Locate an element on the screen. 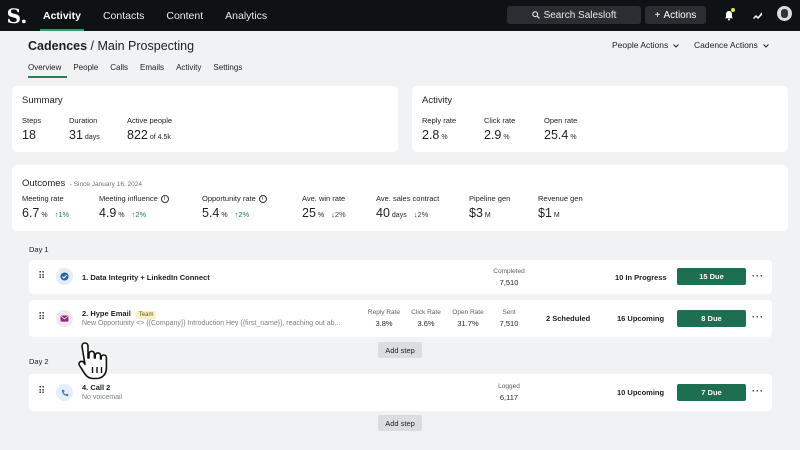  stat-value: 6.7 is located at coordinates (31, 213).